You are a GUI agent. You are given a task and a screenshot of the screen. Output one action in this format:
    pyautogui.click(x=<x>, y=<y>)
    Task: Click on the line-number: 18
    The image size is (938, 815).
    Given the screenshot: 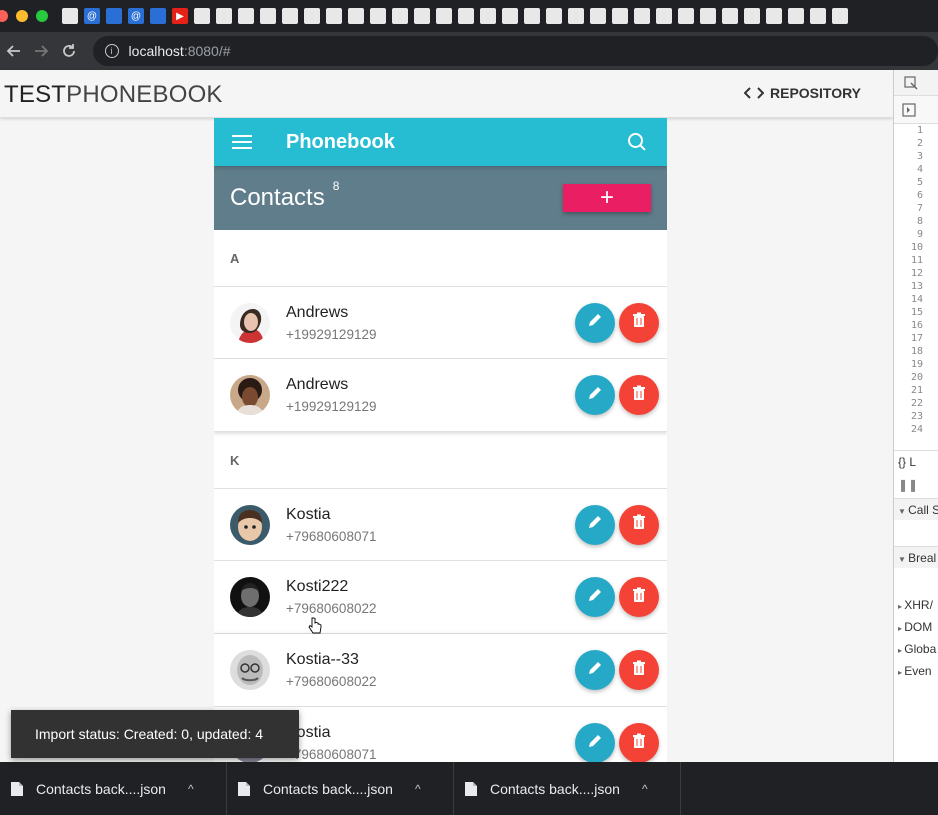 What is the action you would take?
    pyautogui.click(x=908, y=351)
    